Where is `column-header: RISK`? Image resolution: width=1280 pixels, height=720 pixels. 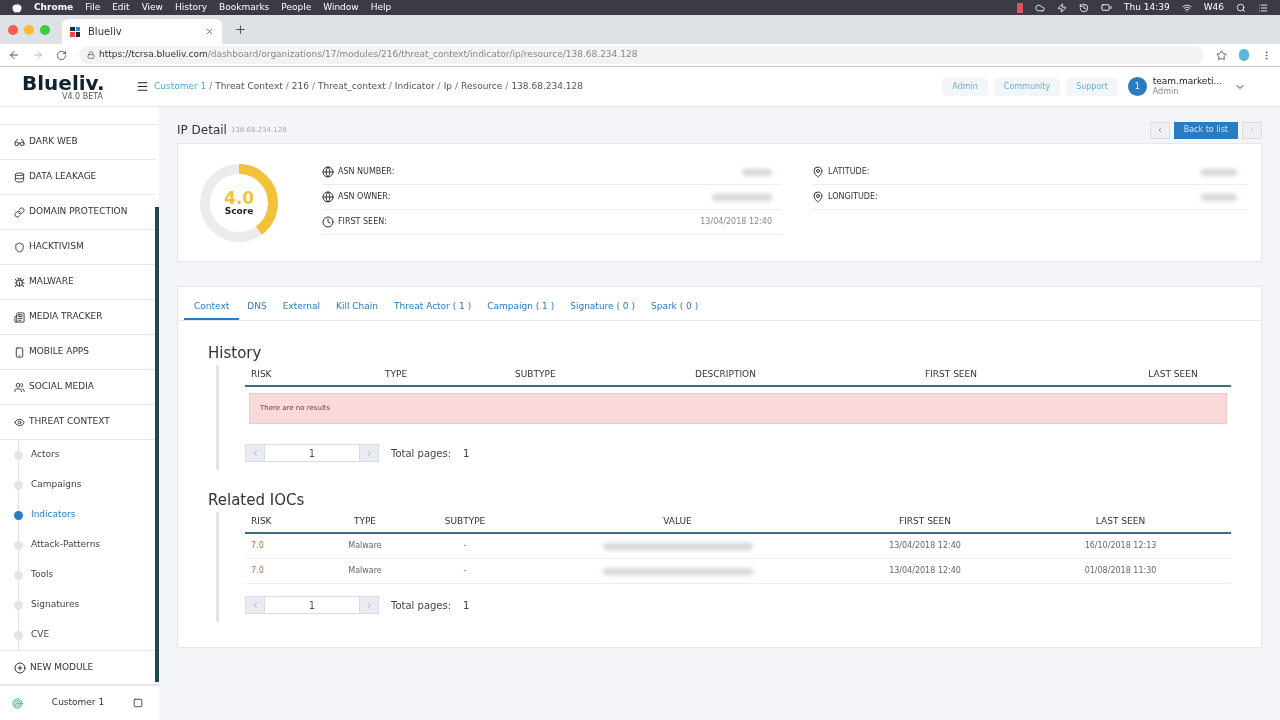 column-header: RISK is located at coordinates (261, 375).